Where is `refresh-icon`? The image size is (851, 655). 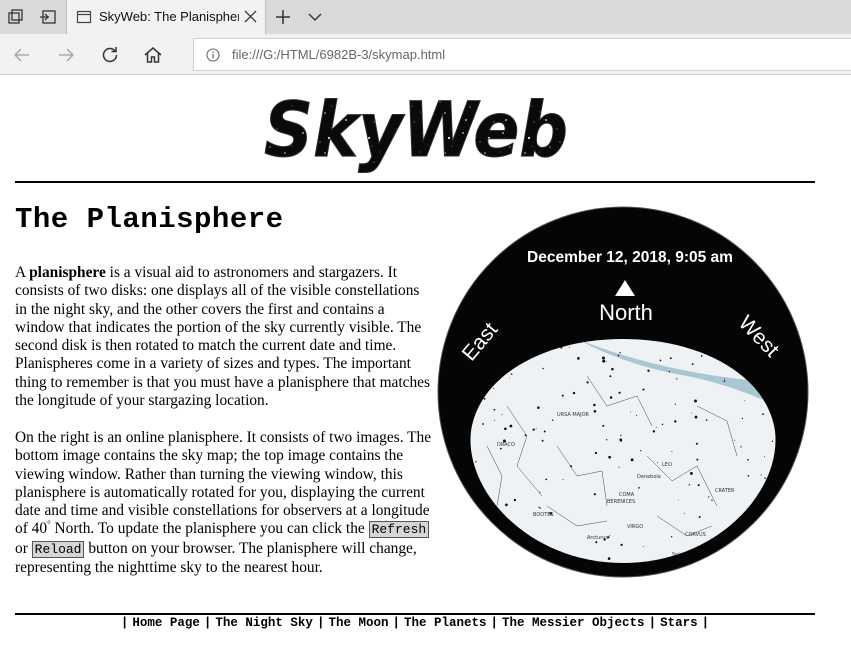
refresh-icon is located at coordinates (110, 55).